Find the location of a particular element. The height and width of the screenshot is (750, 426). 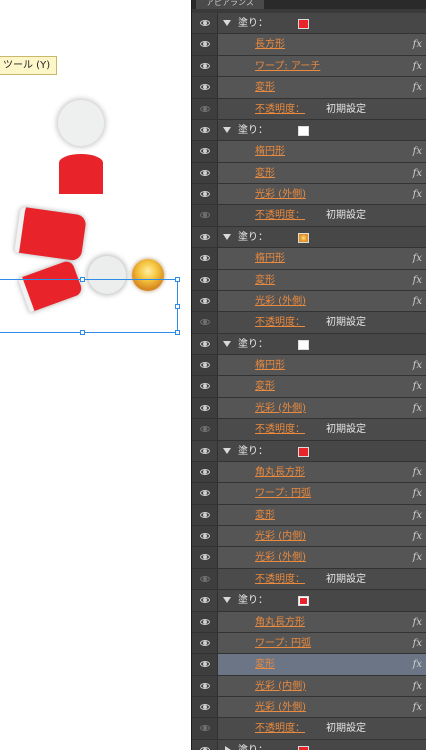

effect-row: 変形 fx is located at coordinates (309, 387).